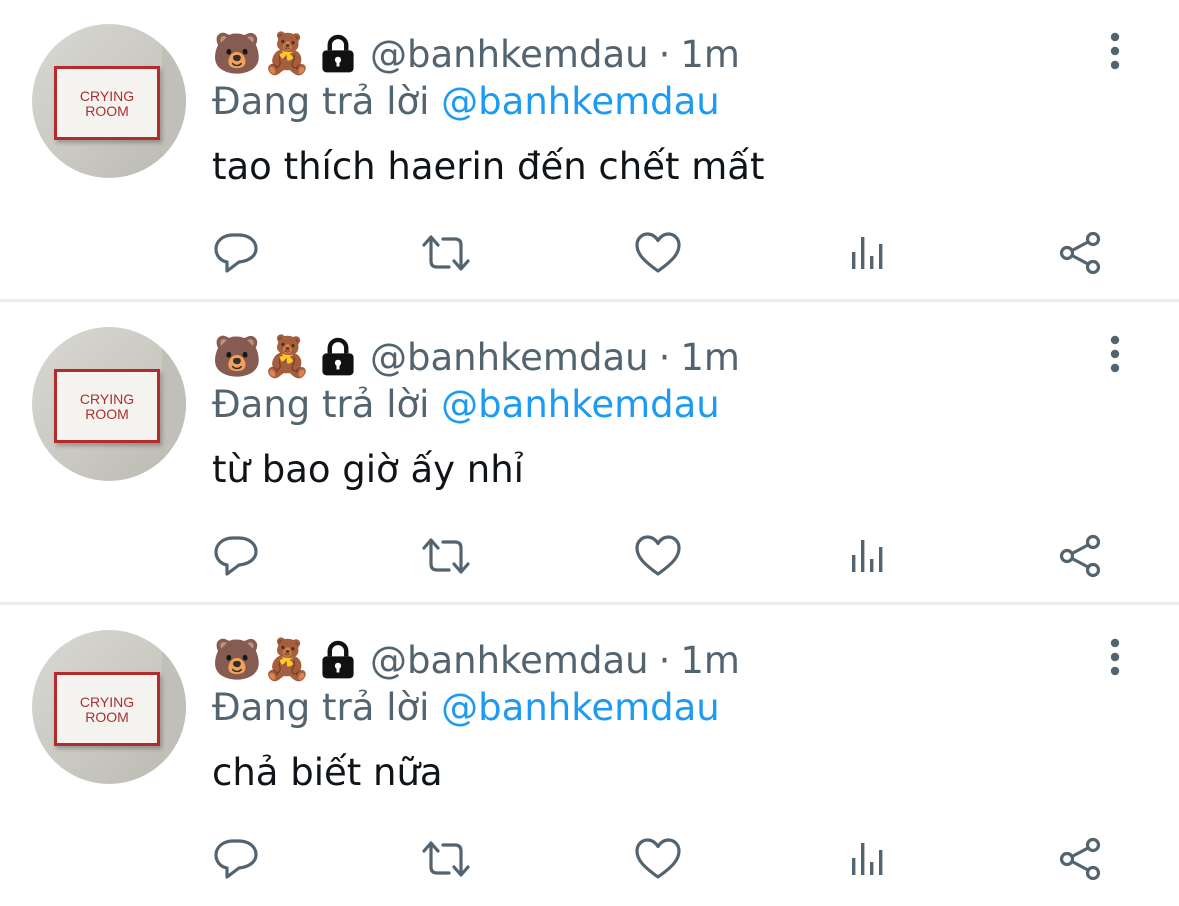 This screenshot has width=1179, height=906. Describe the element at coordinates (327, 772) in the screenshot. I see `tweet-text: chả biết nữa` at that location.